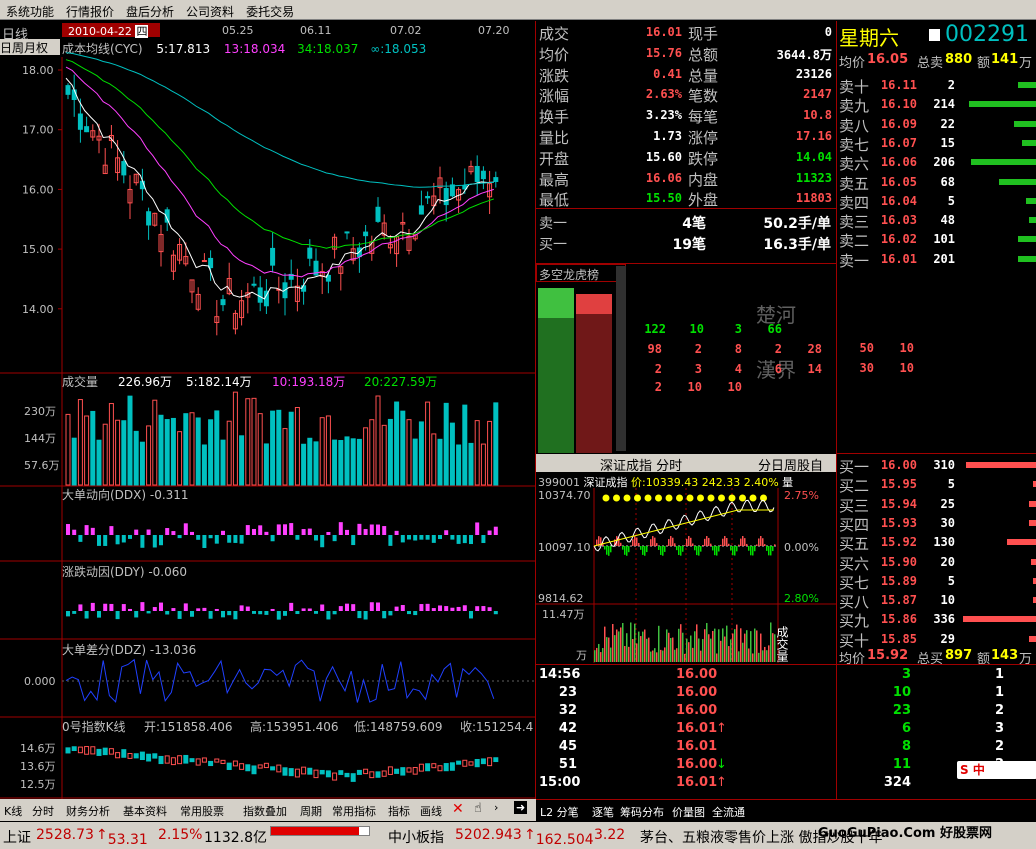 The height and width of the screenshot is (849, 1036). What do you see at coordinates (944, 542) in the screenshot?
I see `buy-volume: 130` at bounding box center [944, 542].